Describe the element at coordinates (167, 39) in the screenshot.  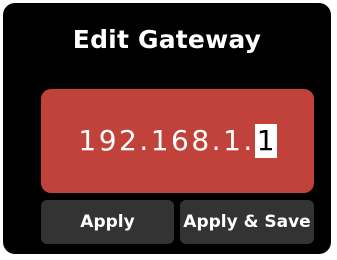
I see `page-title: Edit Gateway` at that location.